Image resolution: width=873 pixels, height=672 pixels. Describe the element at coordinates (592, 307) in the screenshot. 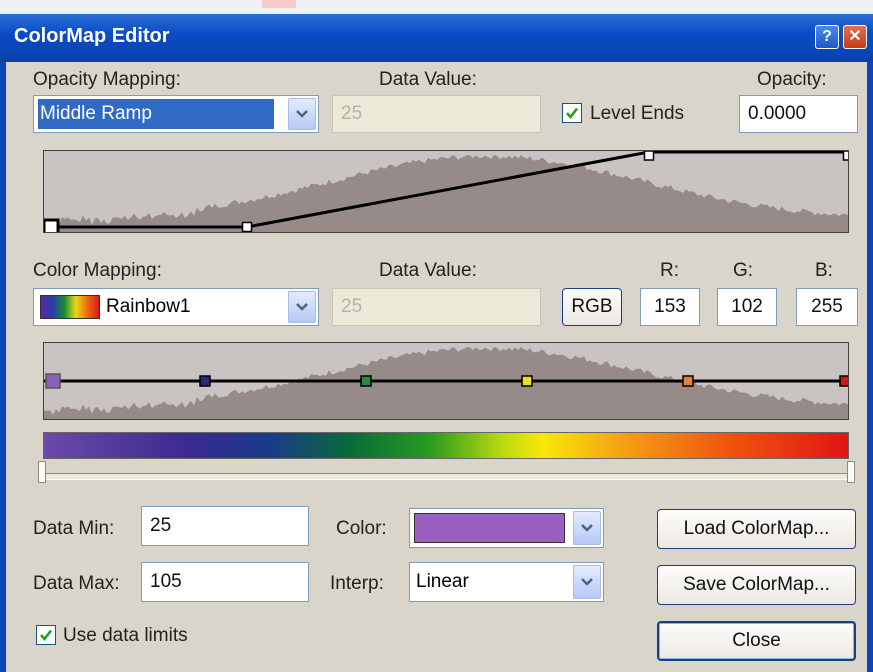

I see `rgb-button: RGB` at that location.